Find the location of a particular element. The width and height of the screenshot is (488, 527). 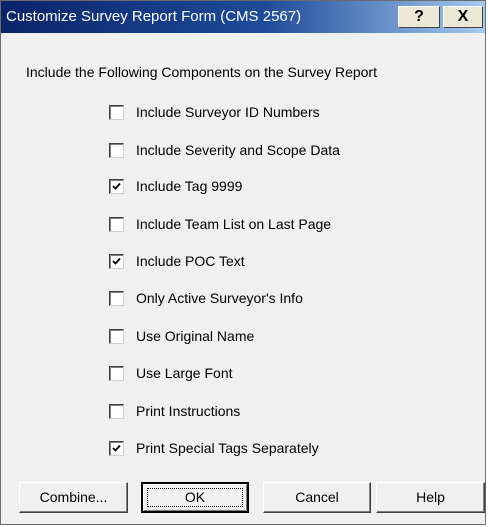

option-include-team-list: Include Team List on Last Page is located at coordinates (220, 224).